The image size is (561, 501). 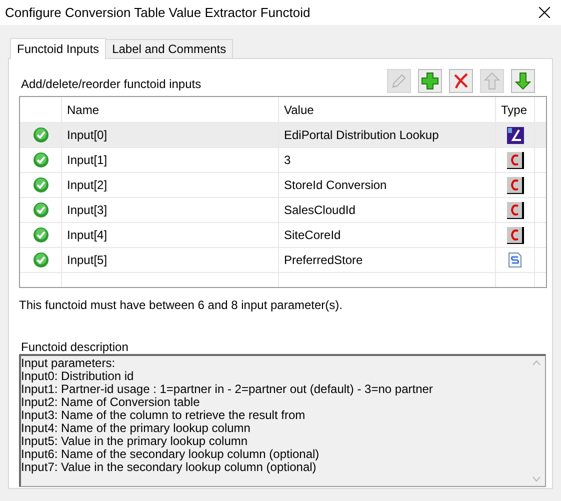 I want to click on move-down-button, so click(x=523, y=81).